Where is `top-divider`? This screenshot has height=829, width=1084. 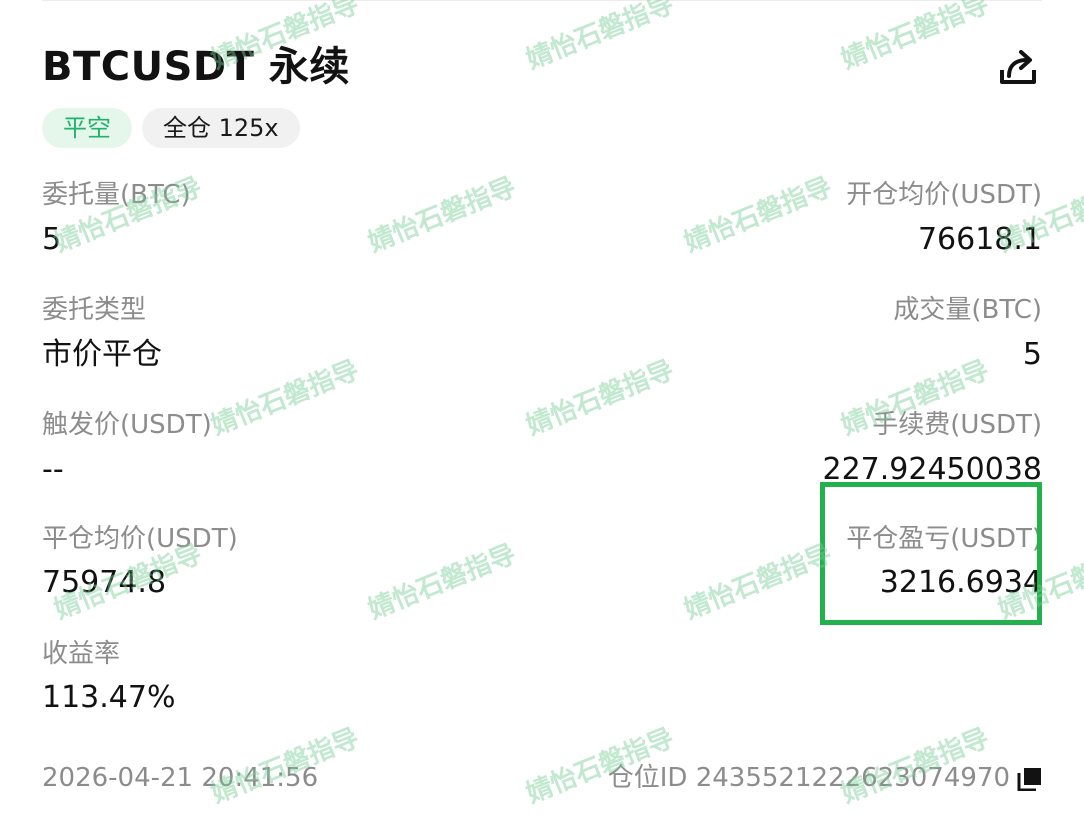
top-divider is located at coordinates (542, 0).